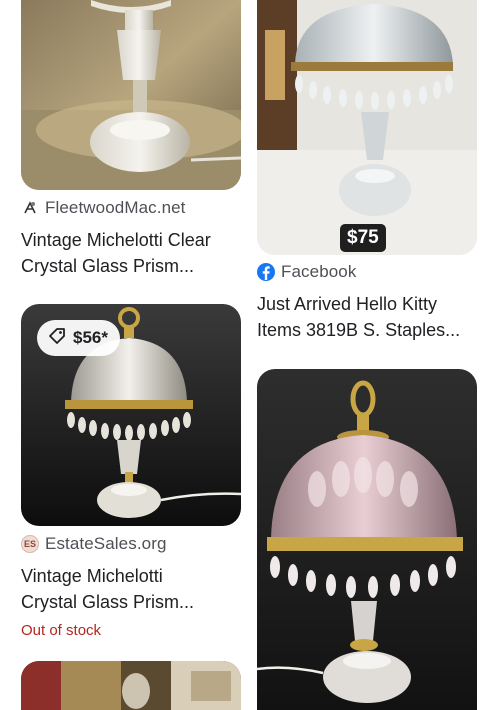 This screenshot has height=710, width=498. What do you see at coordinates (90, 337) in the screenshot?
I see `price-text: $56*` at bounding box center [90, 337].